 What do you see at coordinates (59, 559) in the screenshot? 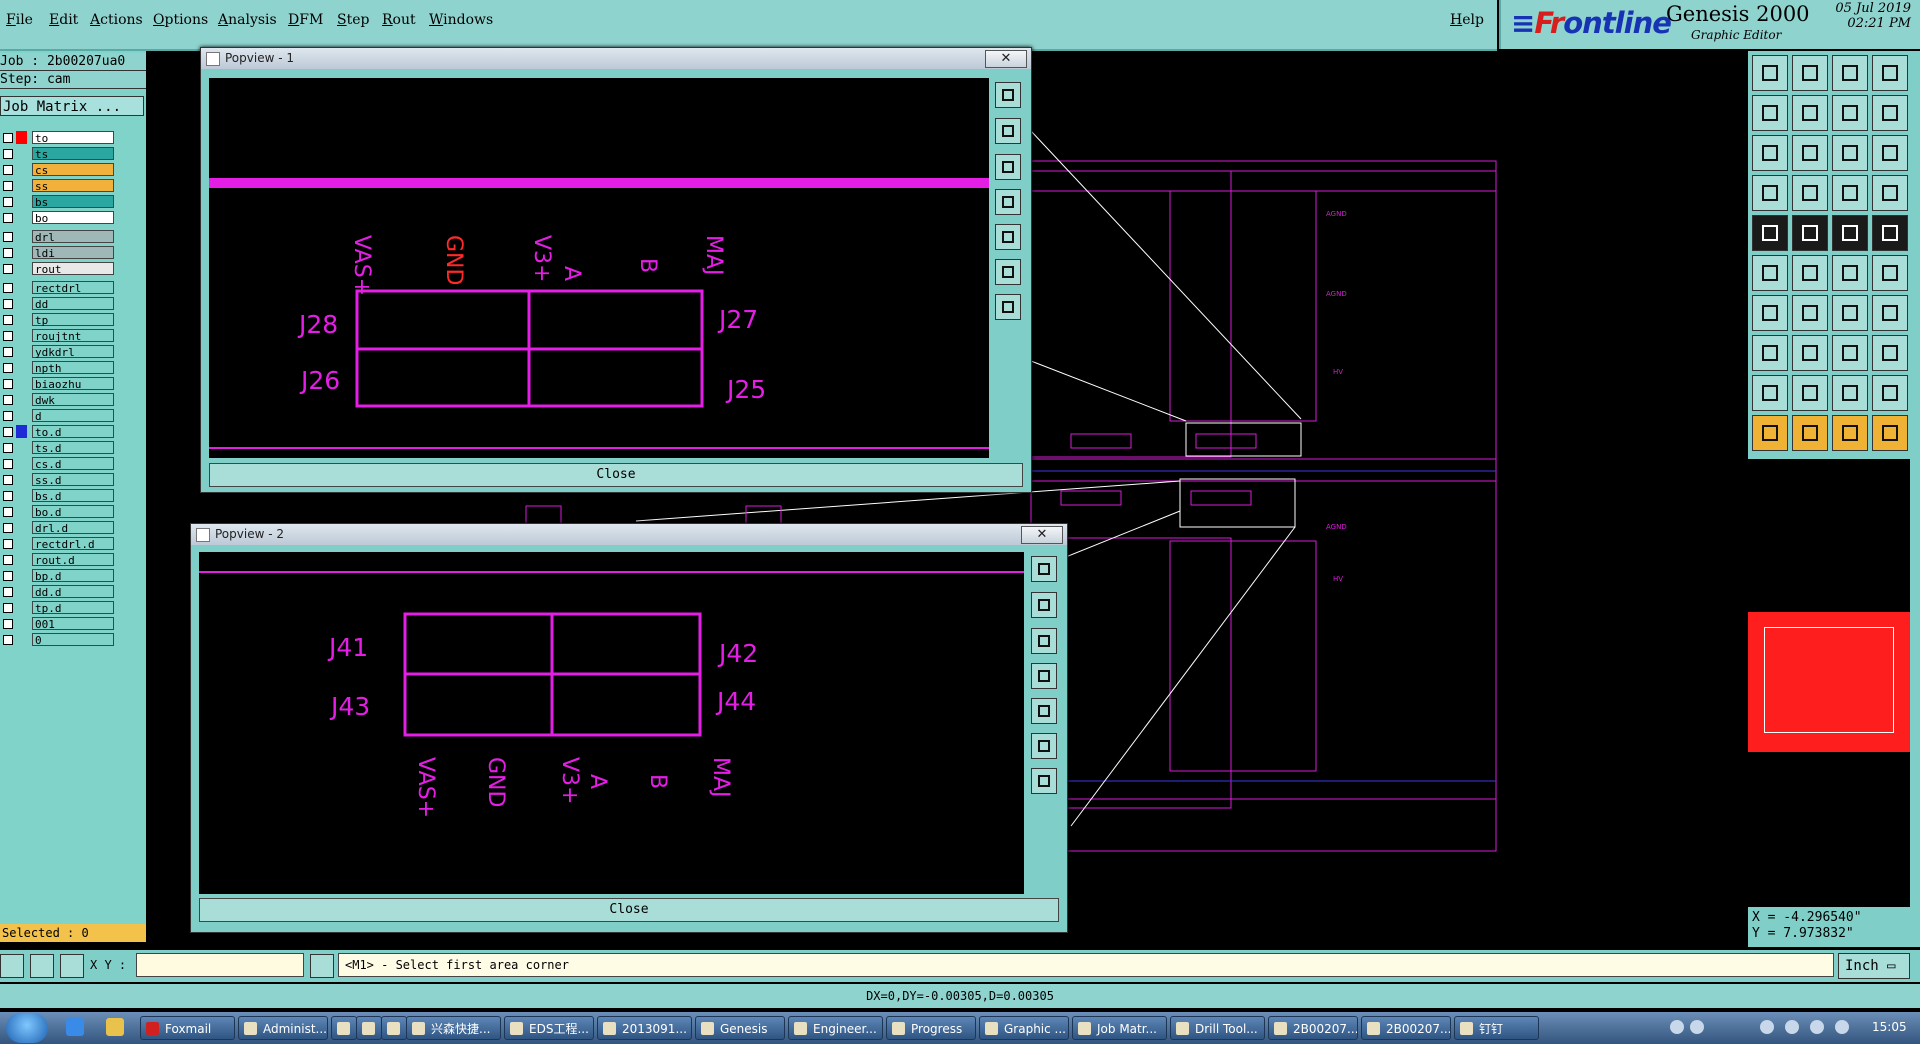
I see `layer-row: rout.d` at bounding box center [59, 559].